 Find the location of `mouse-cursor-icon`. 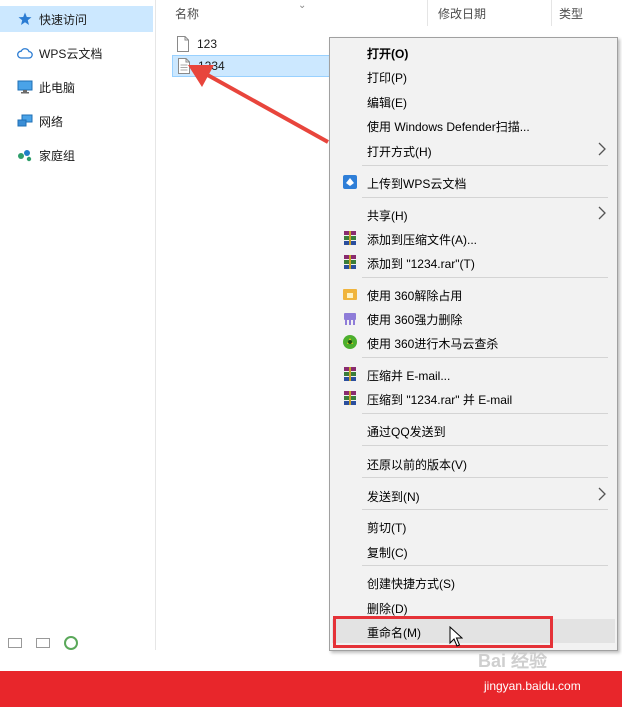

mouse-cursor-icon is located at coordinates (456, 636).